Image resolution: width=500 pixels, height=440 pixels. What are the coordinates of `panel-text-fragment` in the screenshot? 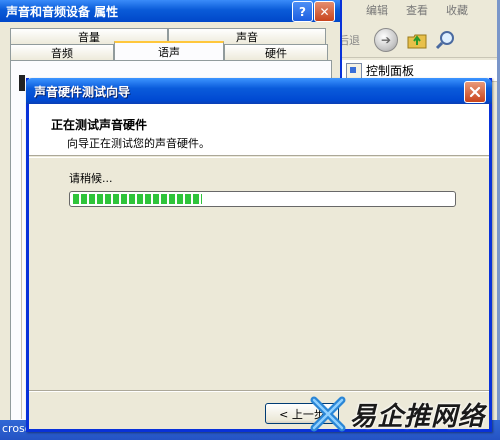 It's located at (22, 83).